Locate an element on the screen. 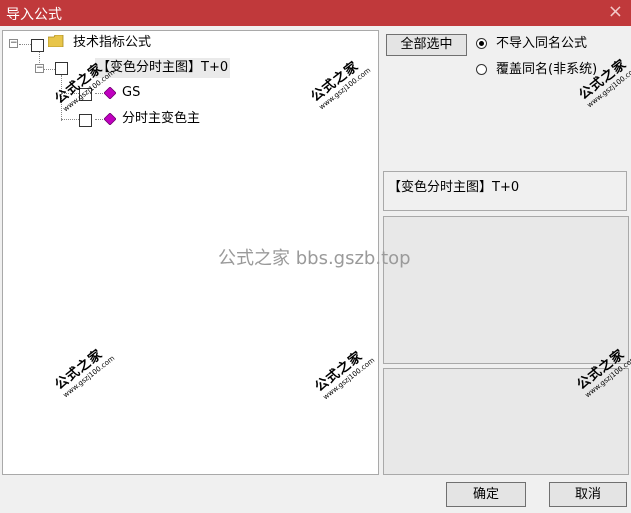  selected-formula-box: 【变色分时主图】T+0 is located at coordinates (505, 191).